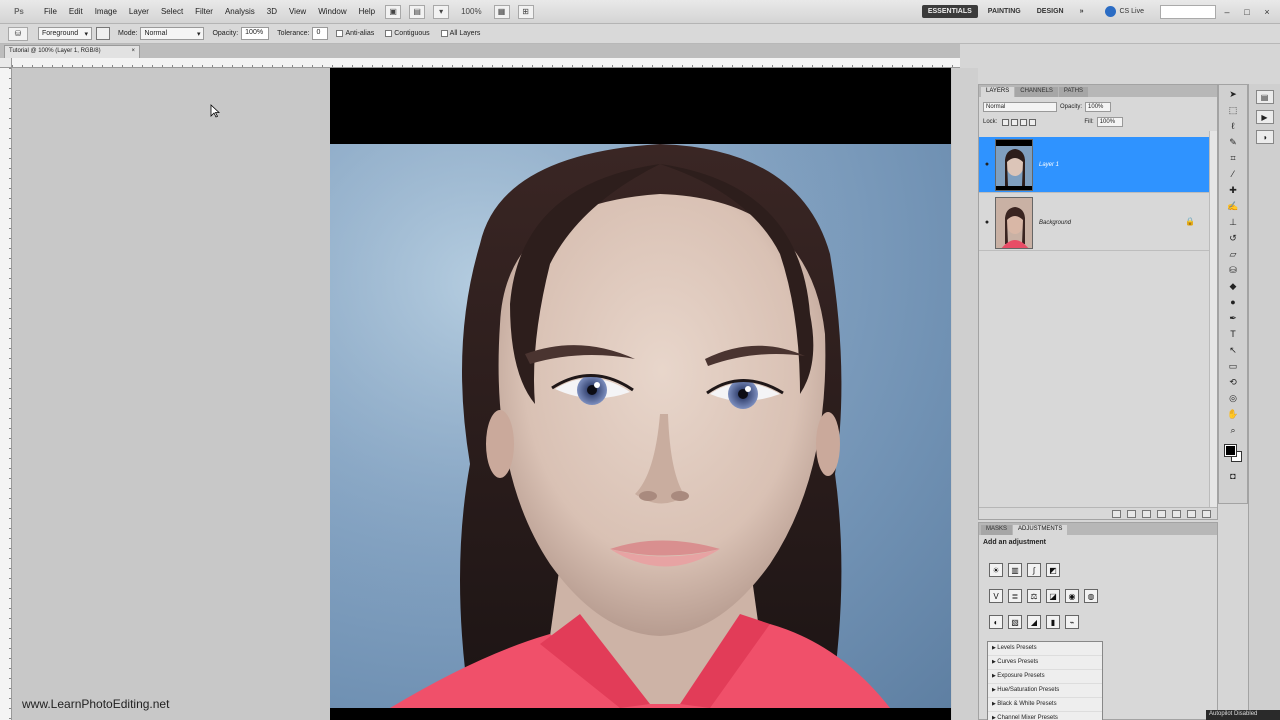 Image resolution: width=1280 pixels, height=720 pixels. Describe the element at coordinates (272, 11) in the screenshot. I see `menu-3d: 3D` at that location.